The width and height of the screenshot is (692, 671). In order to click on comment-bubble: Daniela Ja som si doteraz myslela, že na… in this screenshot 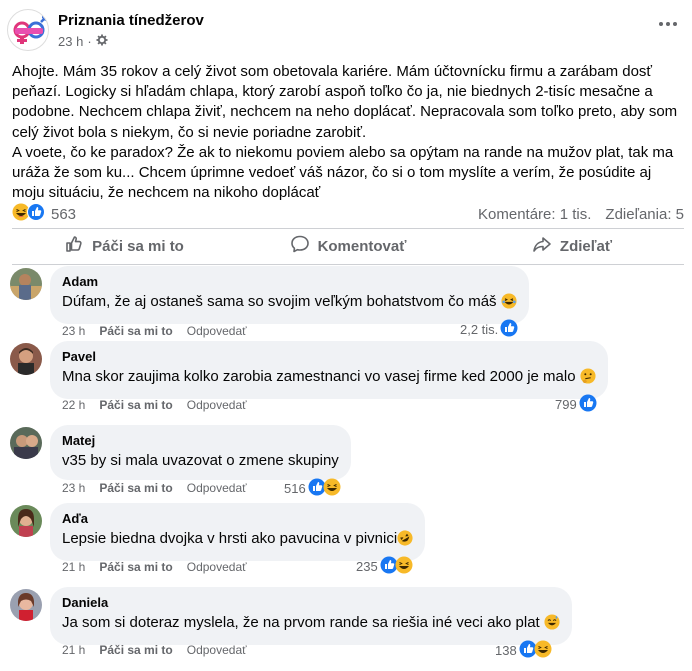, I will do `click(311, 616)`.